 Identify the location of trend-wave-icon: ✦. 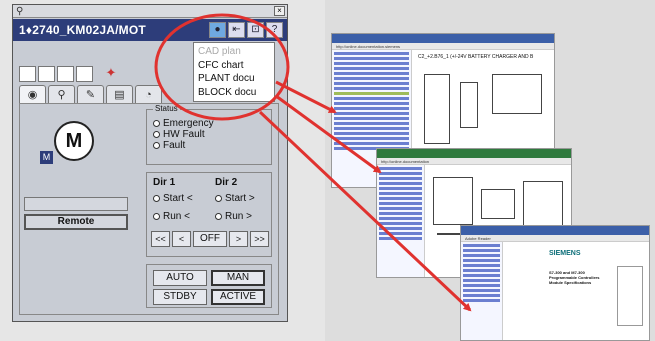
(111, 74).